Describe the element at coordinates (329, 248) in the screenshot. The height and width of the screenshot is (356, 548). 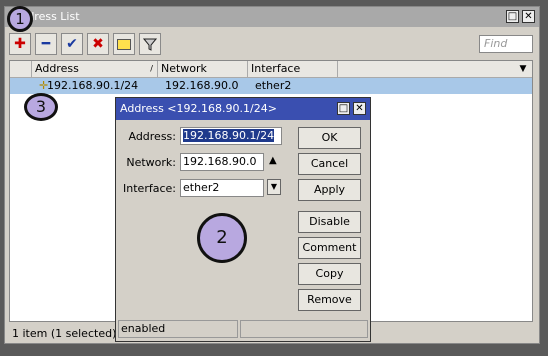
I see `comment-button: Comment` at that location.